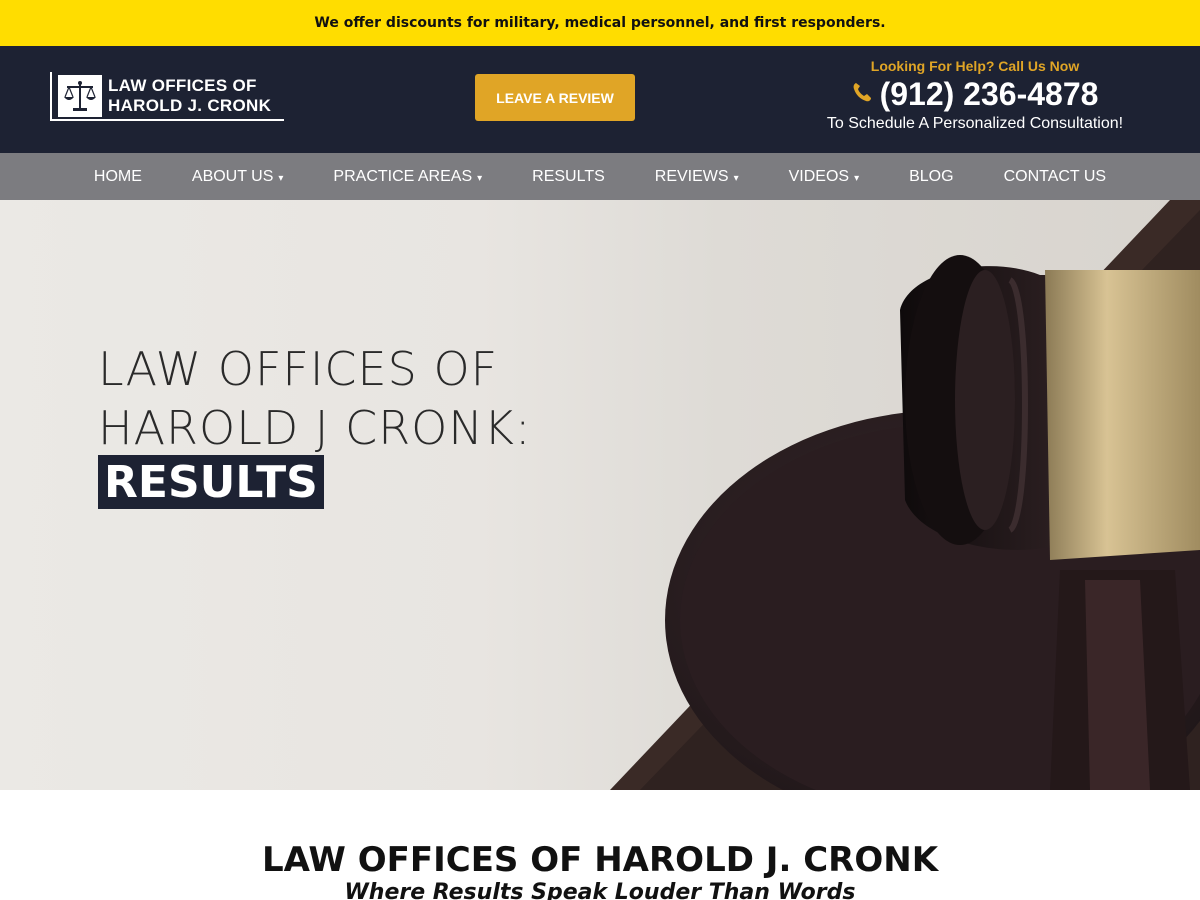 This screenshot has width=1200, height=900. I want to click on nav-label: BLOG, so click(931, 176).